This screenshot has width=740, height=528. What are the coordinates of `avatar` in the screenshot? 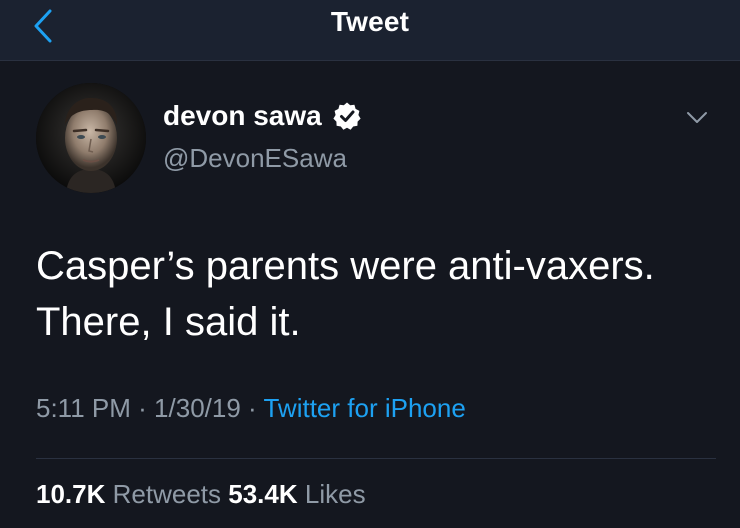 It's located at (91, 138).